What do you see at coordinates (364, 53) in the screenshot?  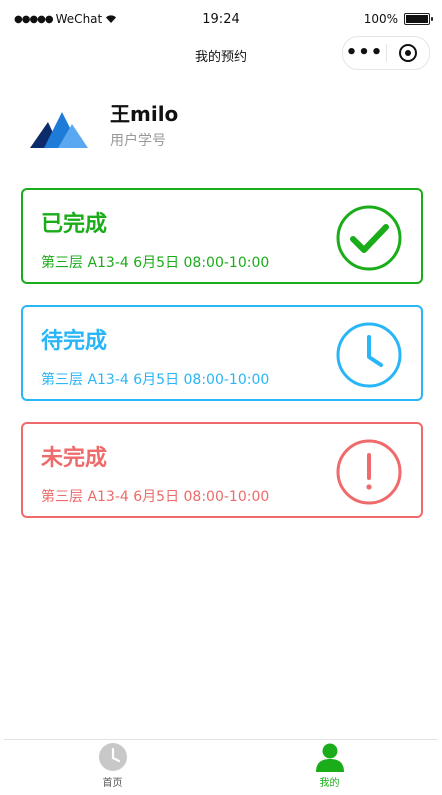 I see `more-options-button: •••` at bounding box center [364, 53].